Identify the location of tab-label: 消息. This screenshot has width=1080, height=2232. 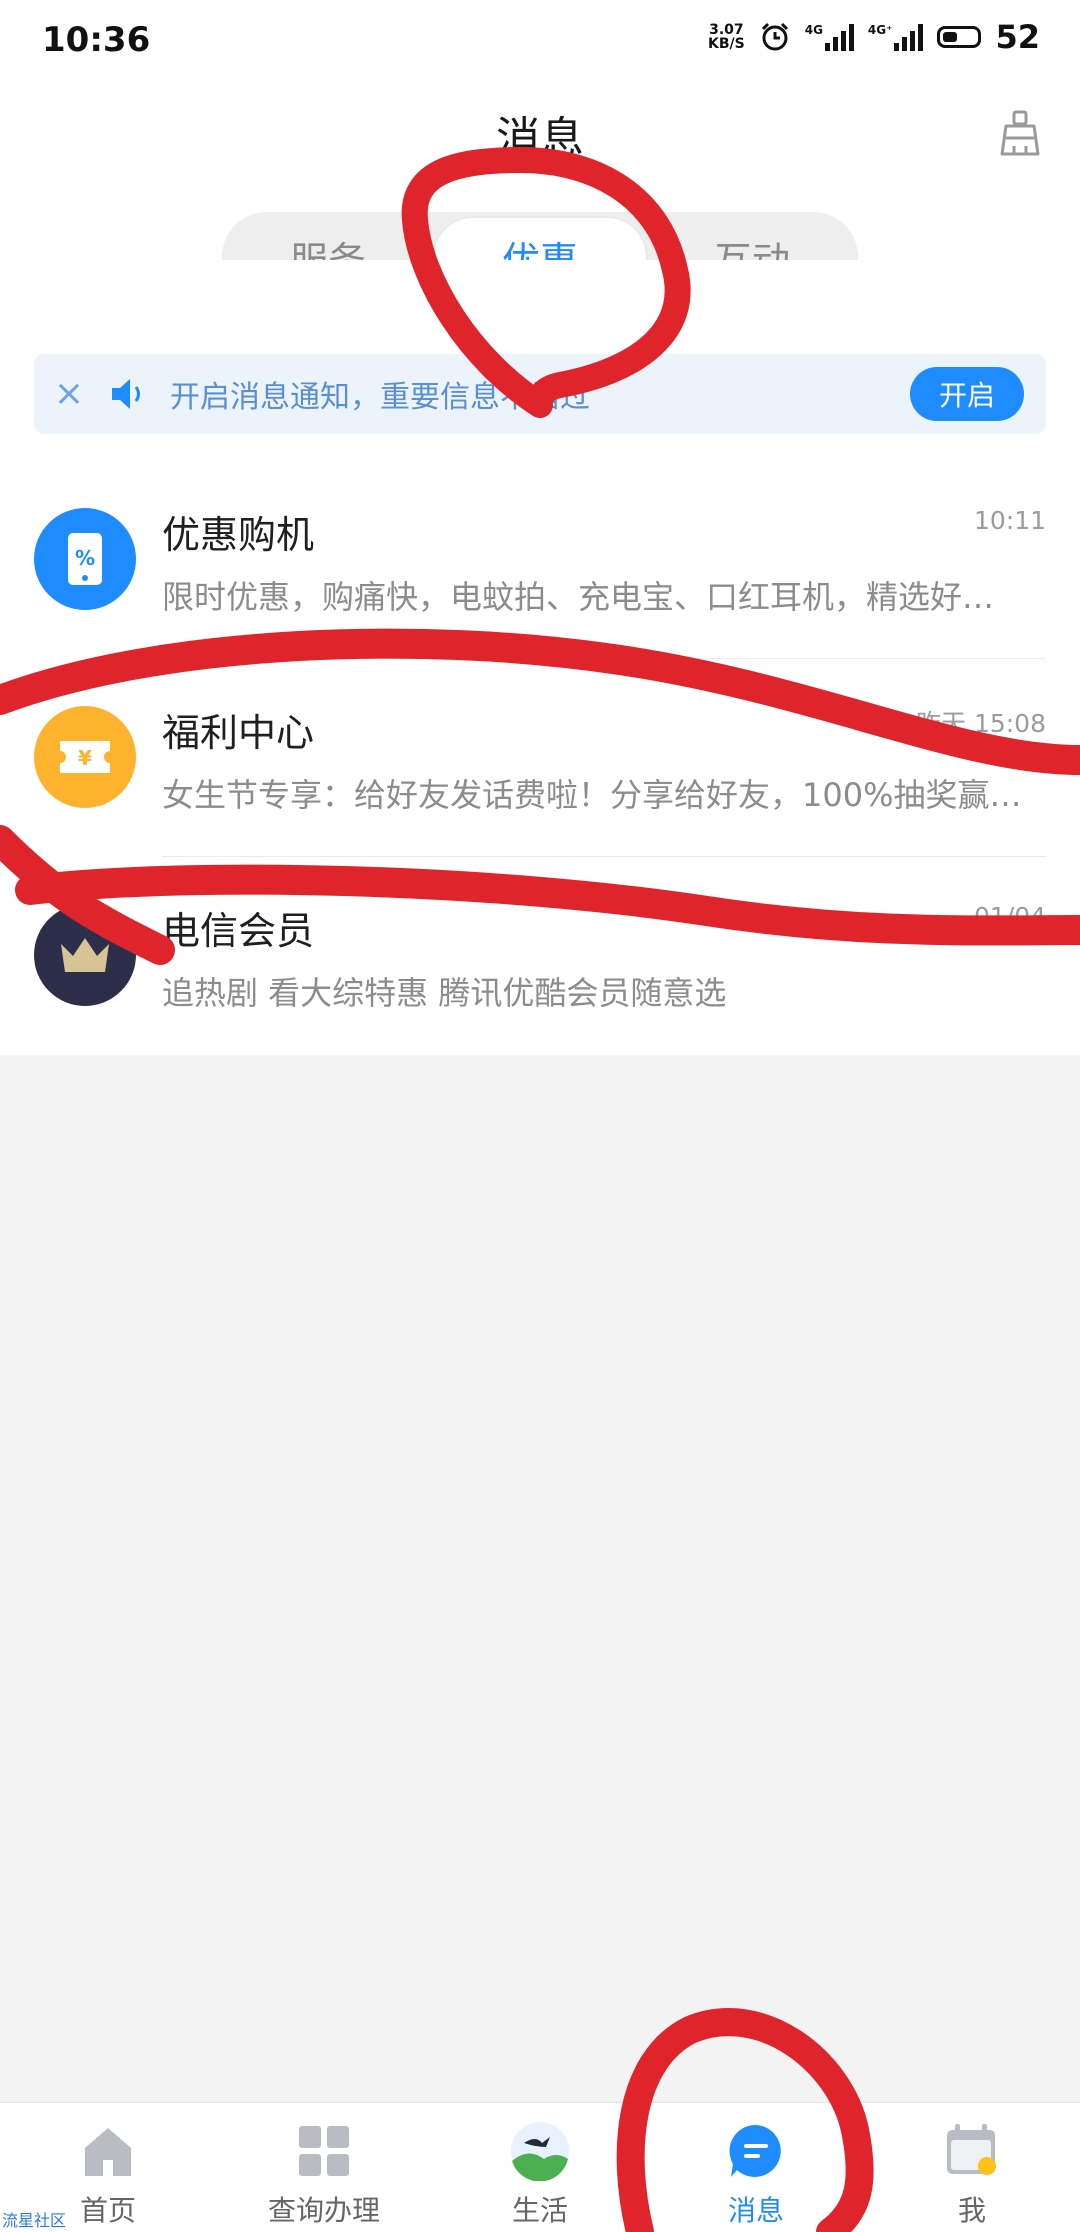
(755, 2210).